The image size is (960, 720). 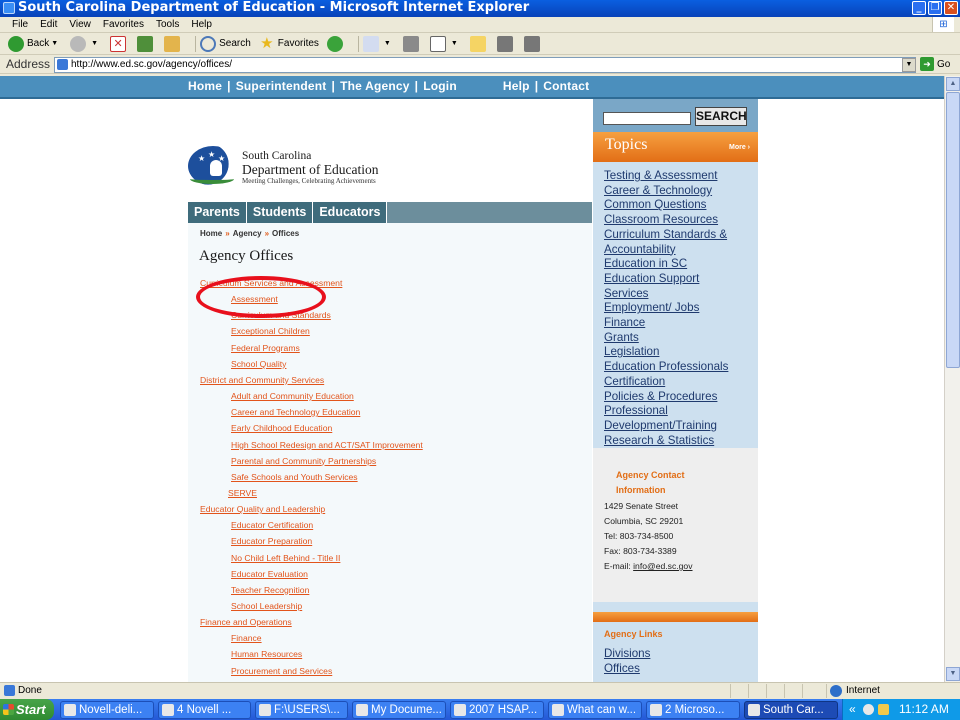 What do you see at coordinates (254, 299) in the screenshot?
I see `office-link: Assessment` at bounding box center [254, 299].